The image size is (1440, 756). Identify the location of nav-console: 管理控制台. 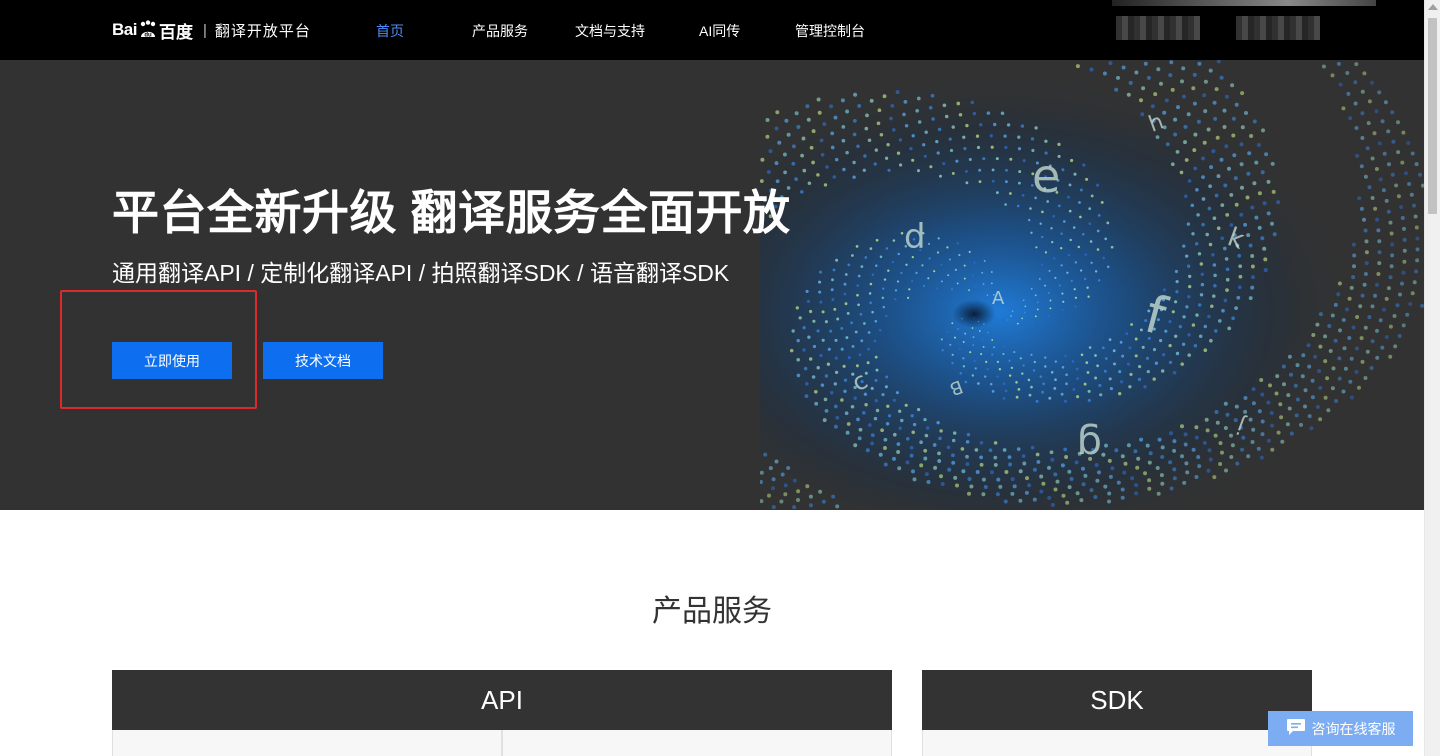
(830, 31).